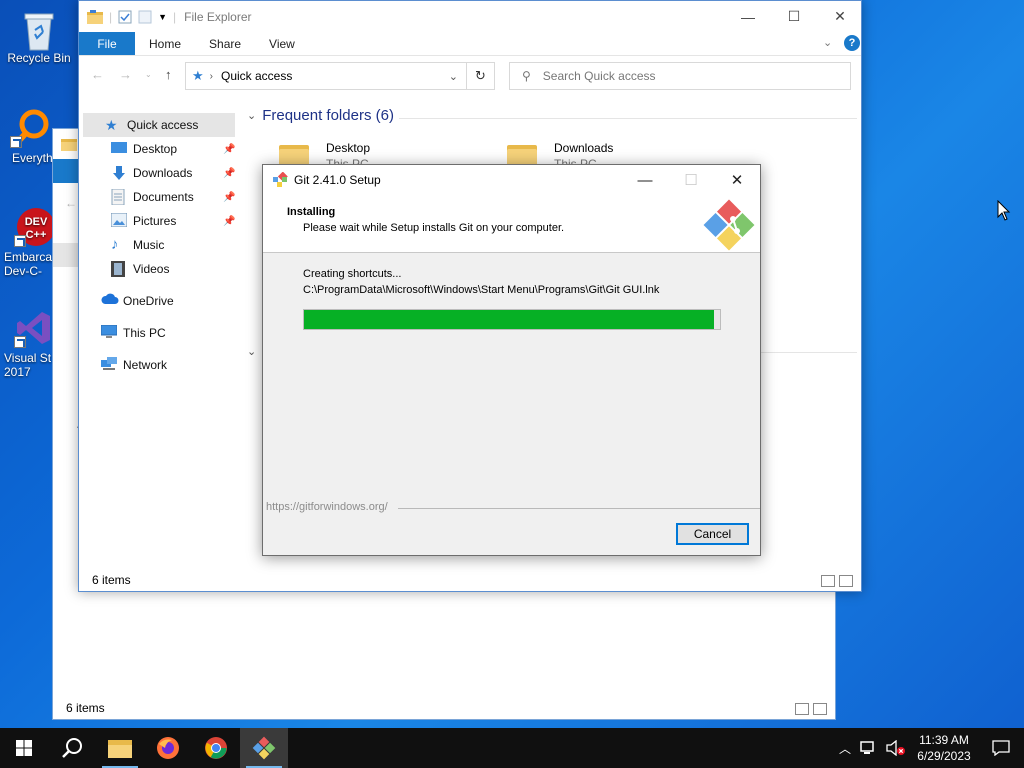 The image size is (1024, 768). I want to click on nav-label: Quick access, so click(163, 125).